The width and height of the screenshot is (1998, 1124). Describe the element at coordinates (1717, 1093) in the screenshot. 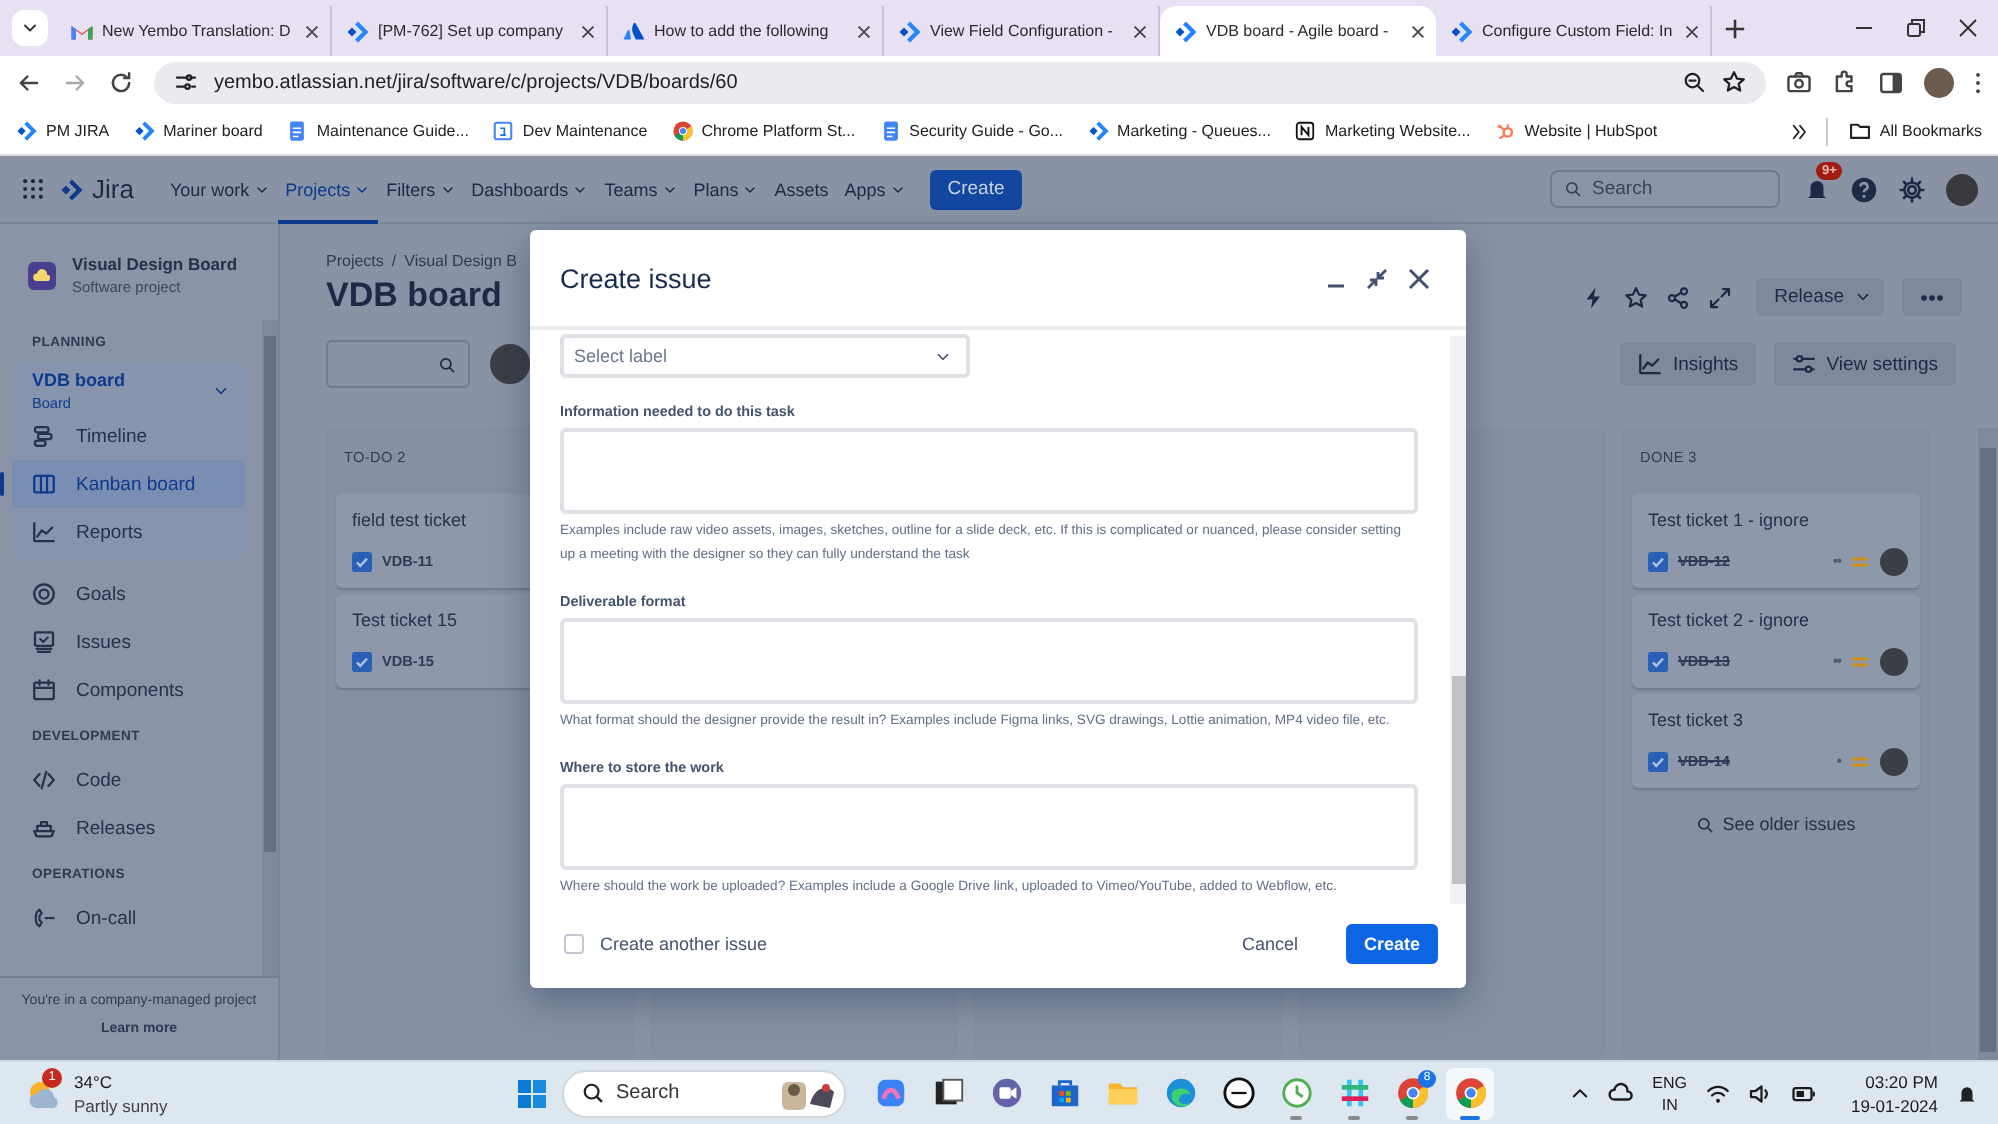

I see `wifi-icon` at that location.